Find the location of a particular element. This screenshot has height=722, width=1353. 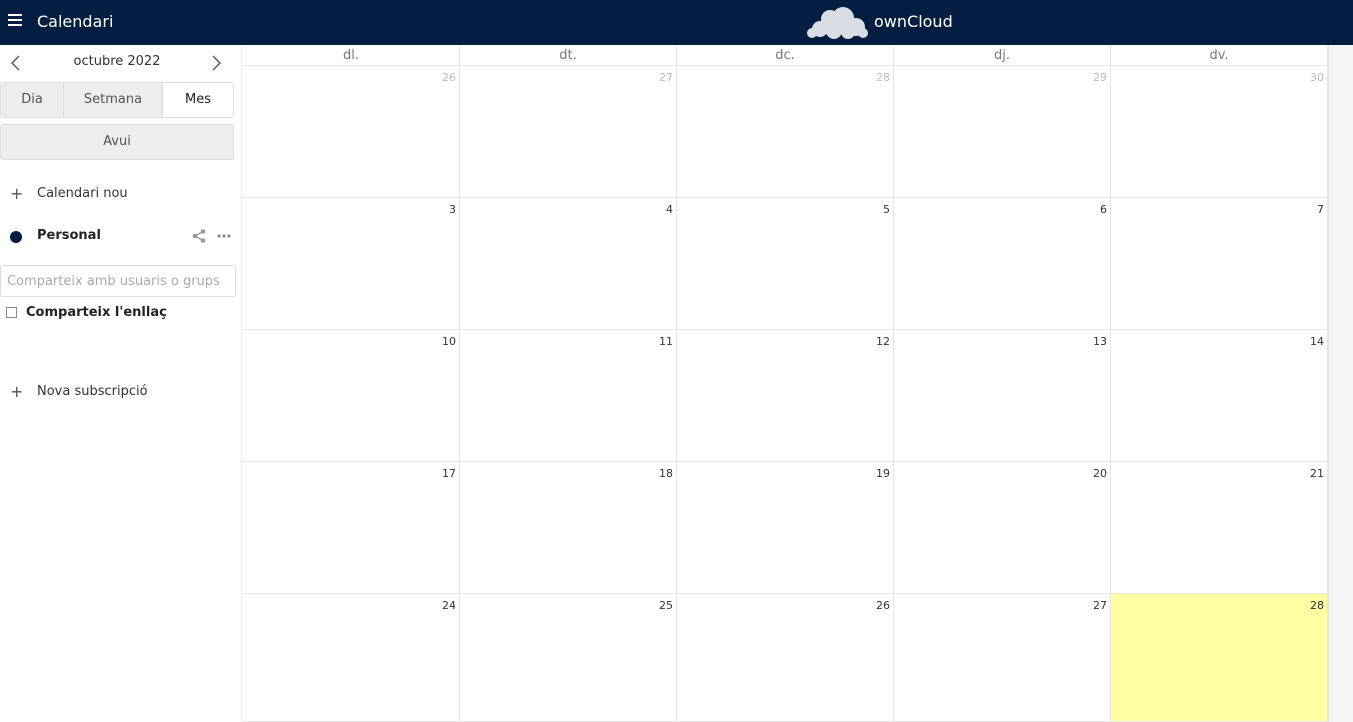

day-number: 6 is located at coordinates (1103, 209).